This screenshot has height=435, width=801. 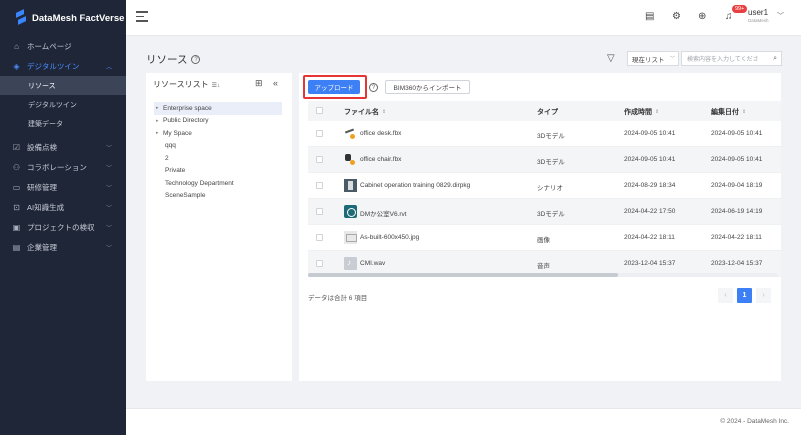 I want to click on sidebar-subitem-resources: リソース, so click(x=63, y=85).